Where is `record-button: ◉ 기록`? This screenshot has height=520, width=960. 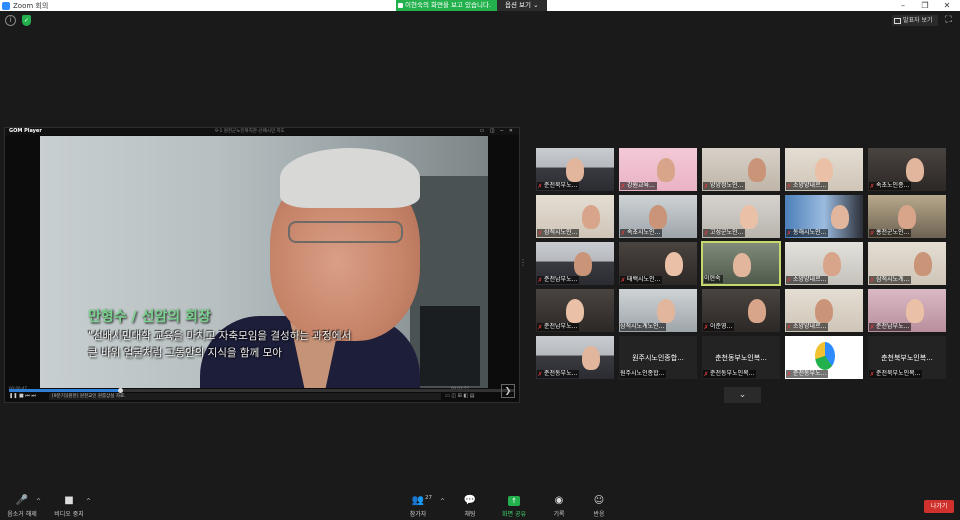 record-button: ◉ 기록 is located at coordinates (559, 506).